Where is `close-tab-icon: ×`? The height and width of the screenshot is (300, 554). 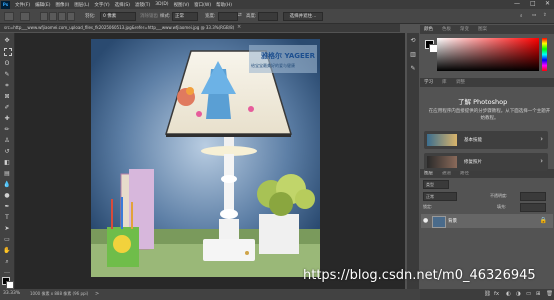
close-tab-icon: × is located at coordinates (239, 27).